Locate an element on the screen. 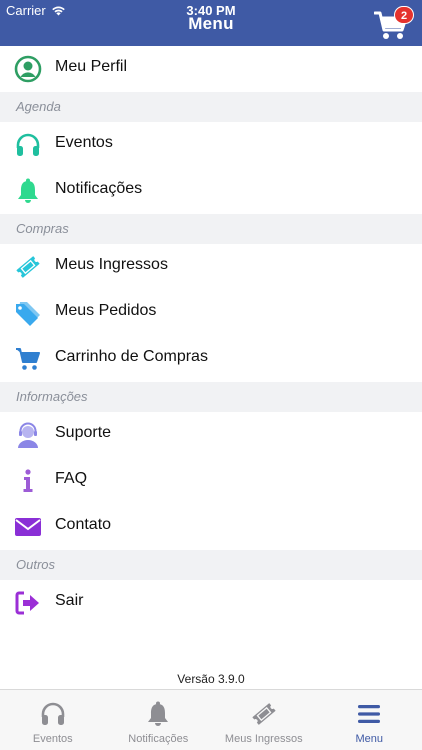 The image size is (422, 750). info-icon is located at coordinates (28, 481).